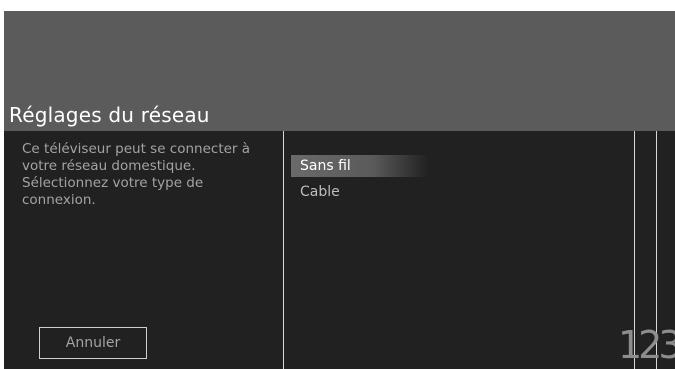 This screenshot has width=675, height=369. I want to click on page-title: Réglages du réseau, so click(109, 115).